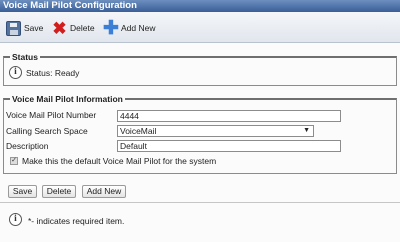  I want to click on pilot-number-field: 4444, so click(229, 116).